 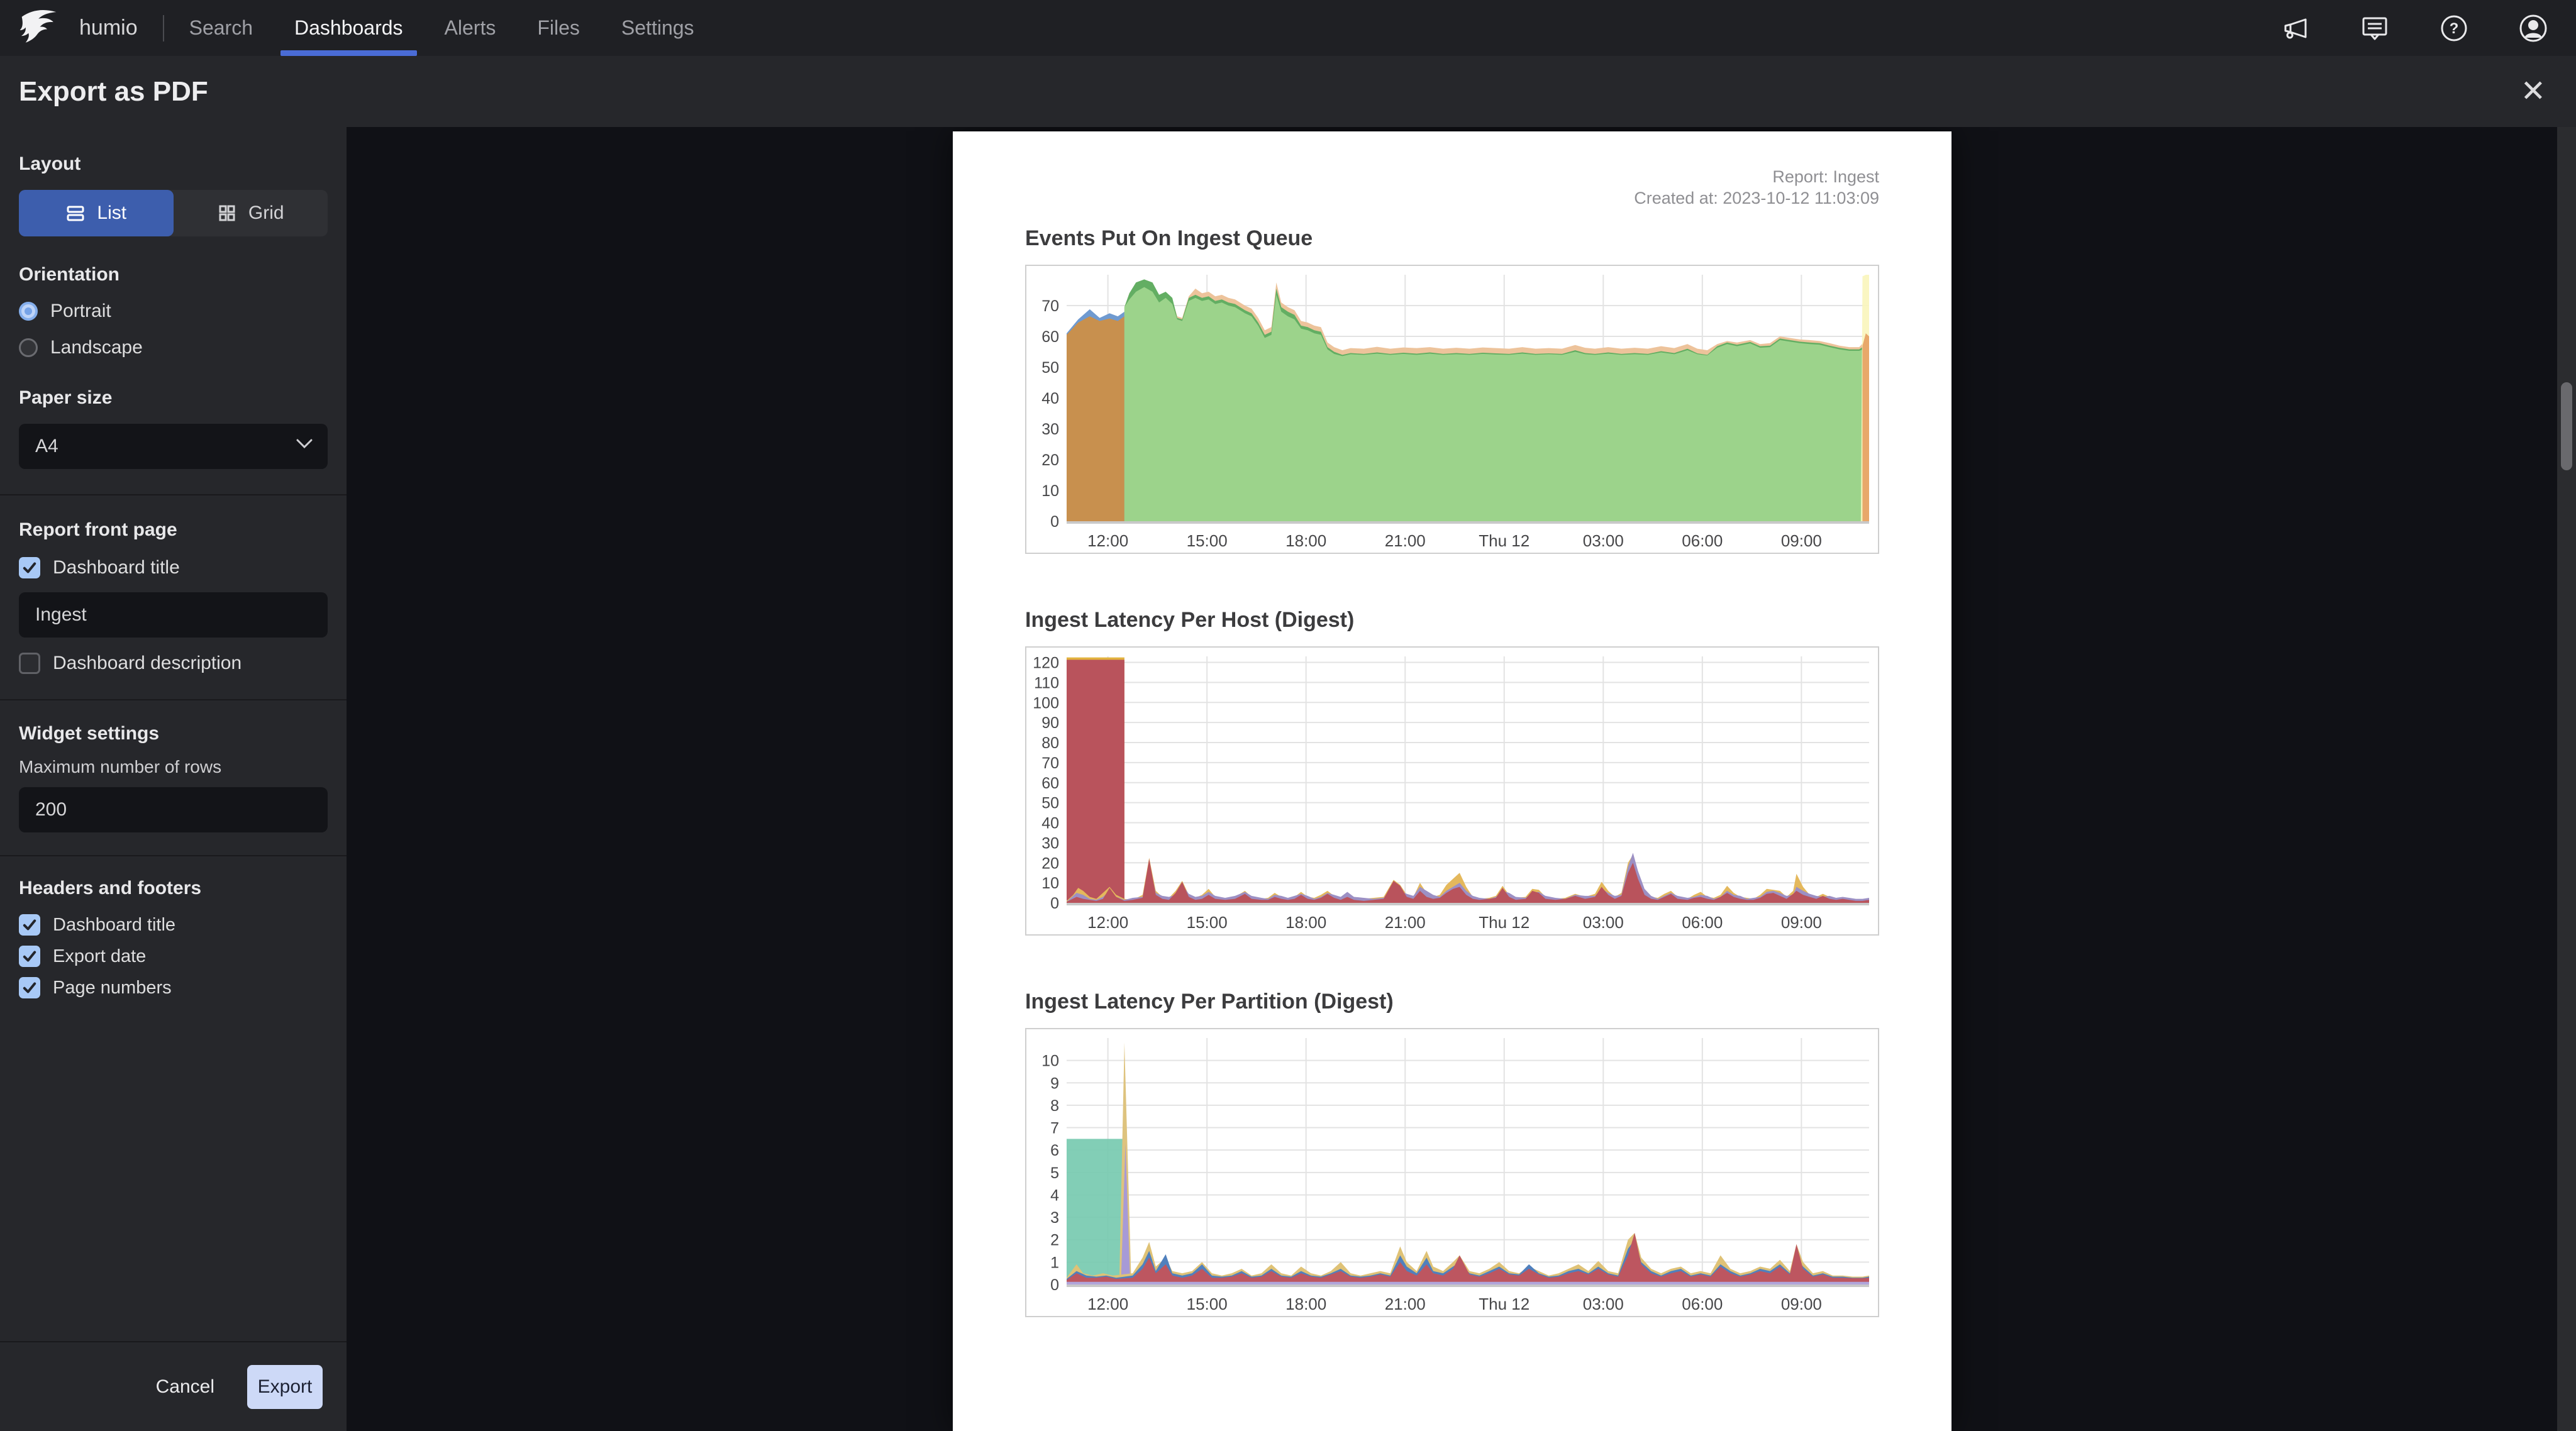 I want to click on chevron-down-icon, so click(x=304, y=444).